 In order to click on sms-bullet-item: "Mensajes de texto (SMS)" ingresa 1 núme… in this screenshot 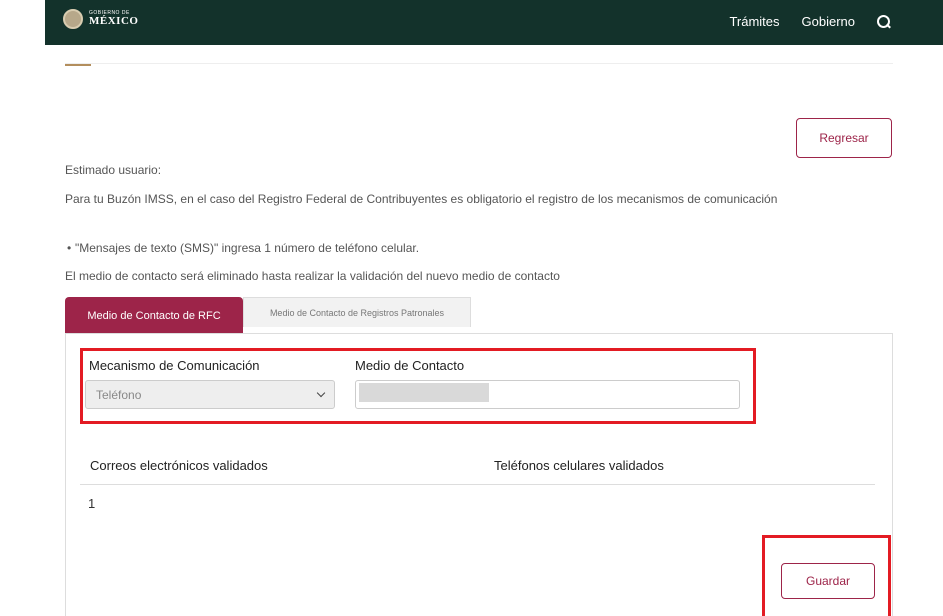, I will do `click(243, 248)`.